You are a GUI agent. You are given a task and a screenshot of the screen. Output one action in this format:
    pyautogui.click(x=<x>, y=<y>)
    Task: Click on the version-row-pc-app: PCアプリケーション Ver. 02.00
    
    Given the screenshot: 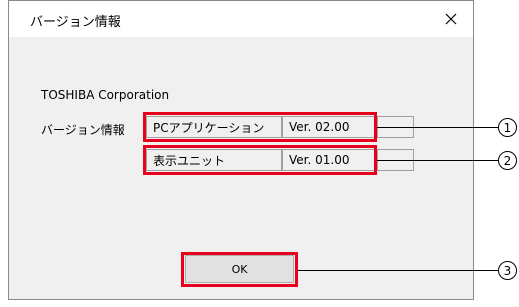 What is the action you would take?
    pyautogui.click(x=280, y=127)
    